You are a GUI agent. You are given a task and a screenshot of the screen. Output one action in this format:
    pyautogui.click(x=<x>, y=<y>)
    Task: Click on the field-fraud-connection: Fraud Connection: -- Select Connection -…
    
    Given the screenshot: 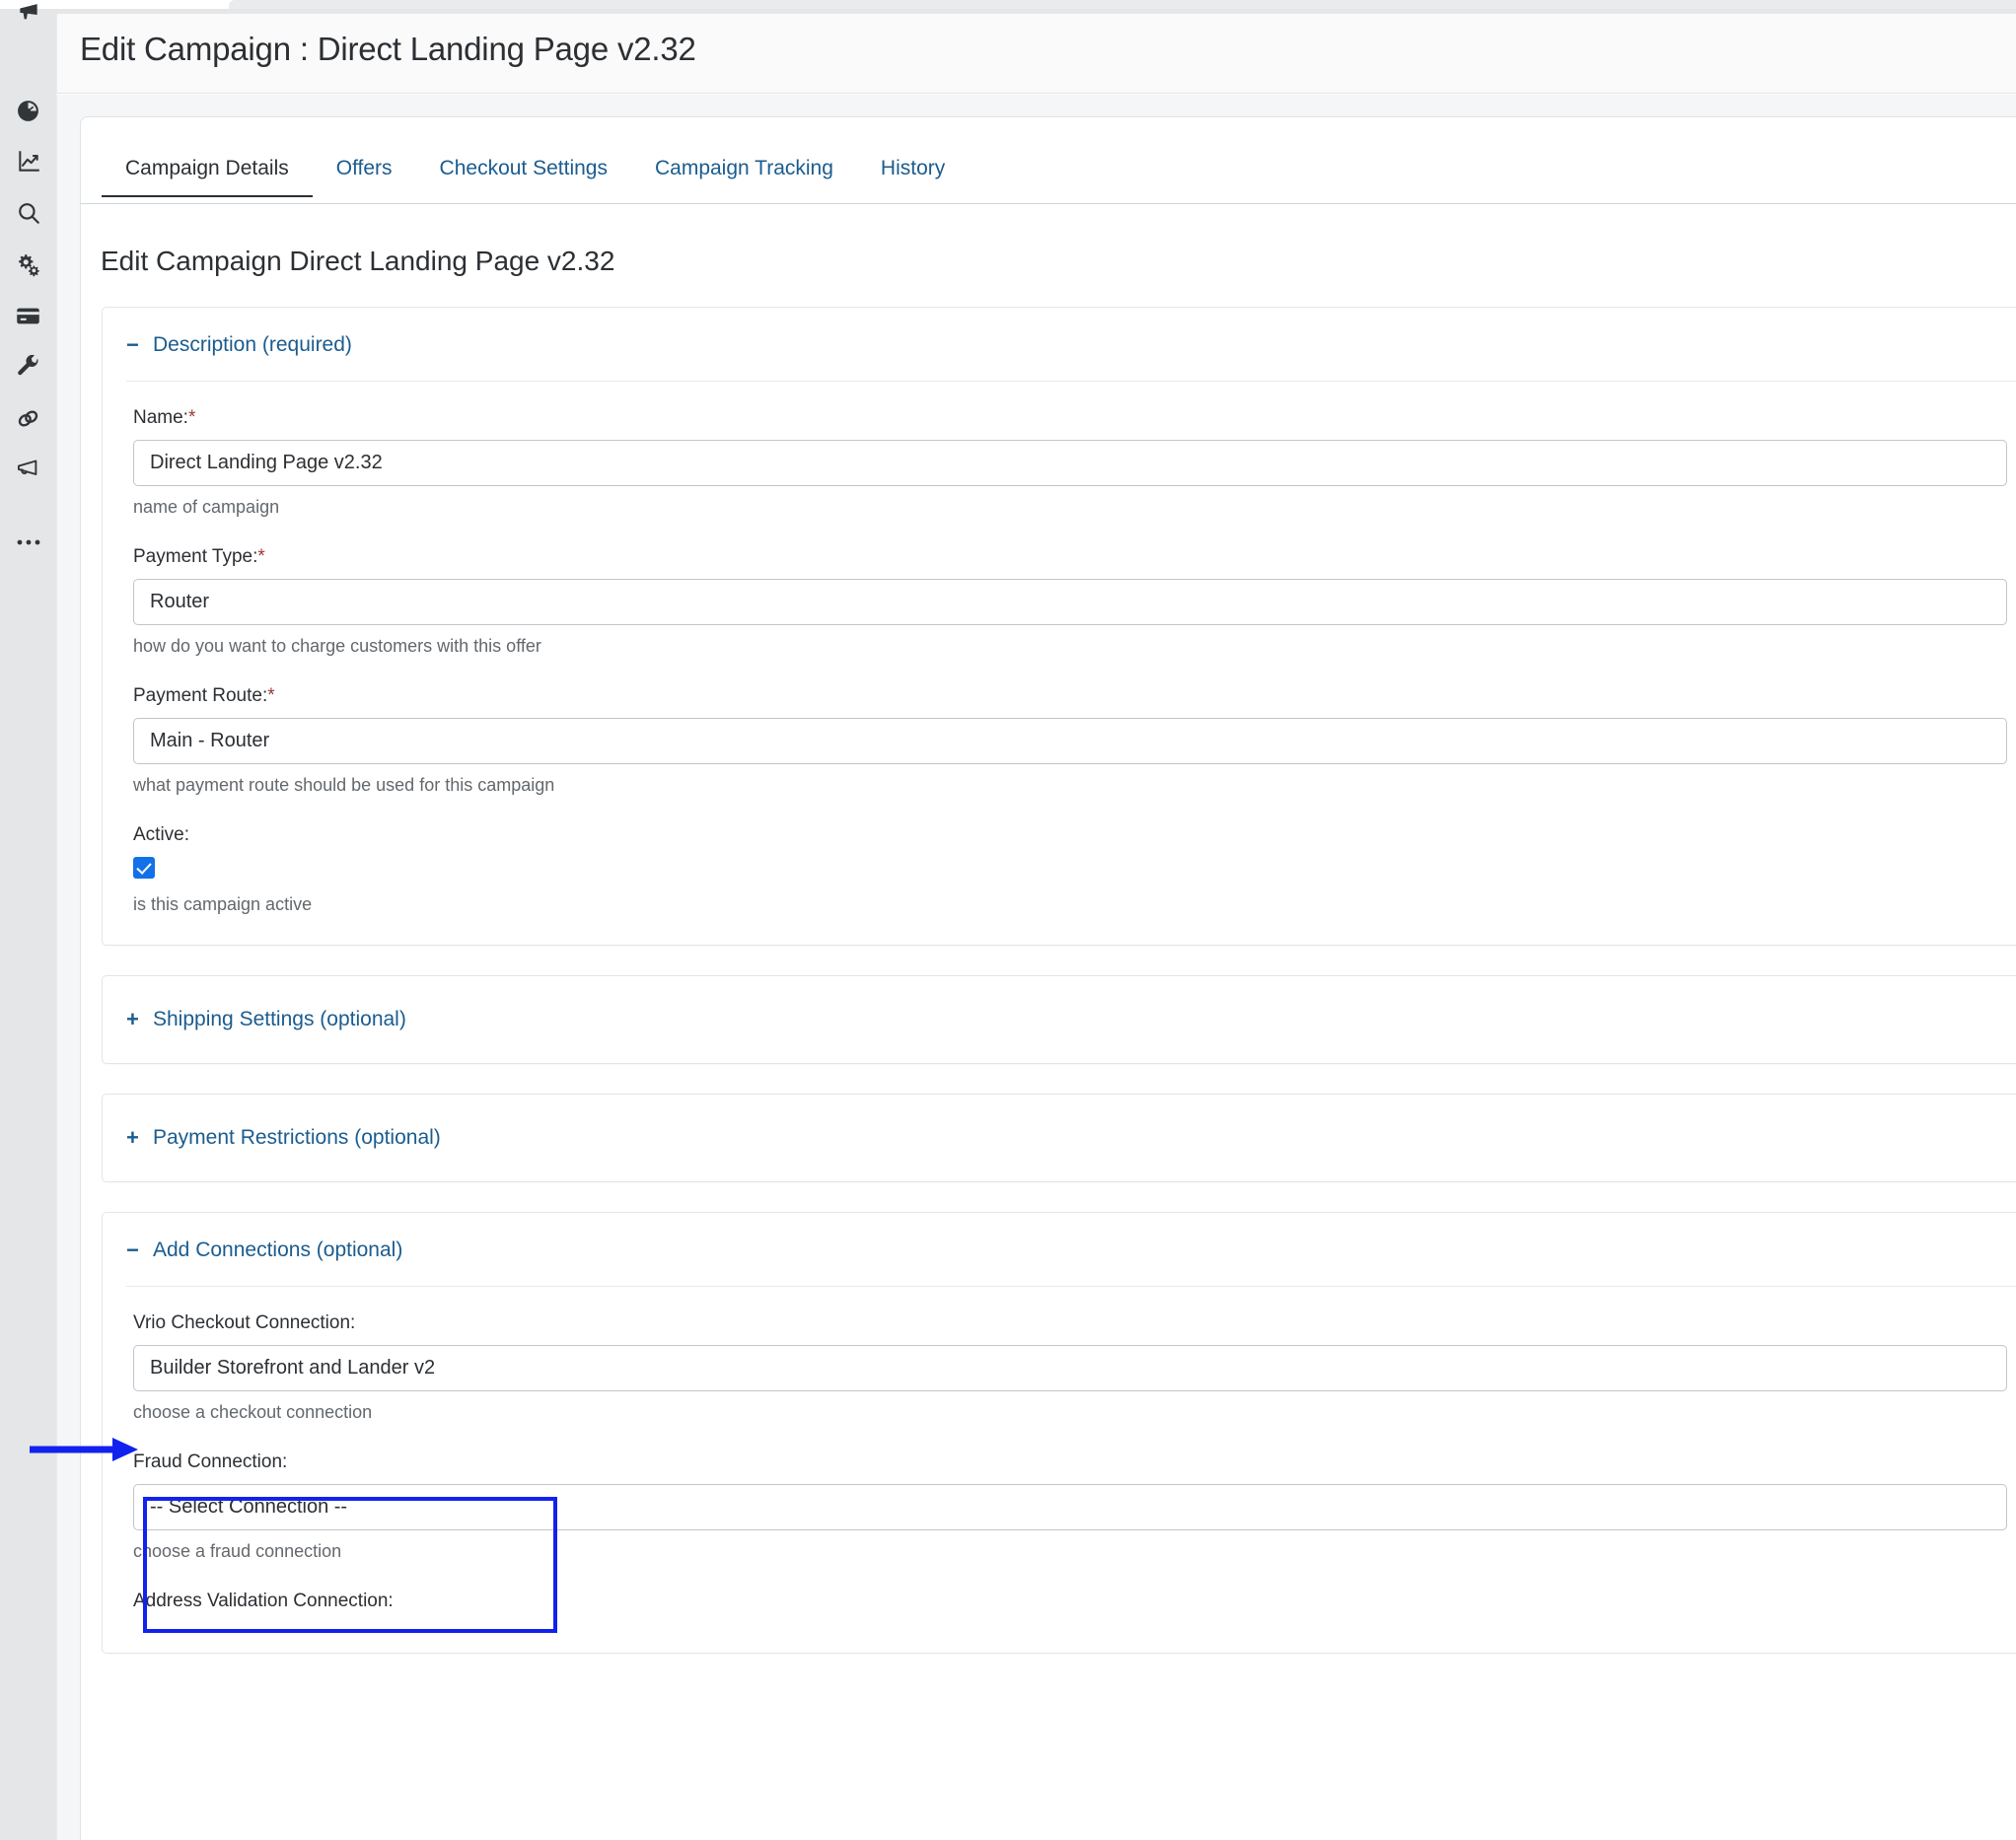 What is the action you would take?
    pyautogui.click(x=1074, y=1506)
    